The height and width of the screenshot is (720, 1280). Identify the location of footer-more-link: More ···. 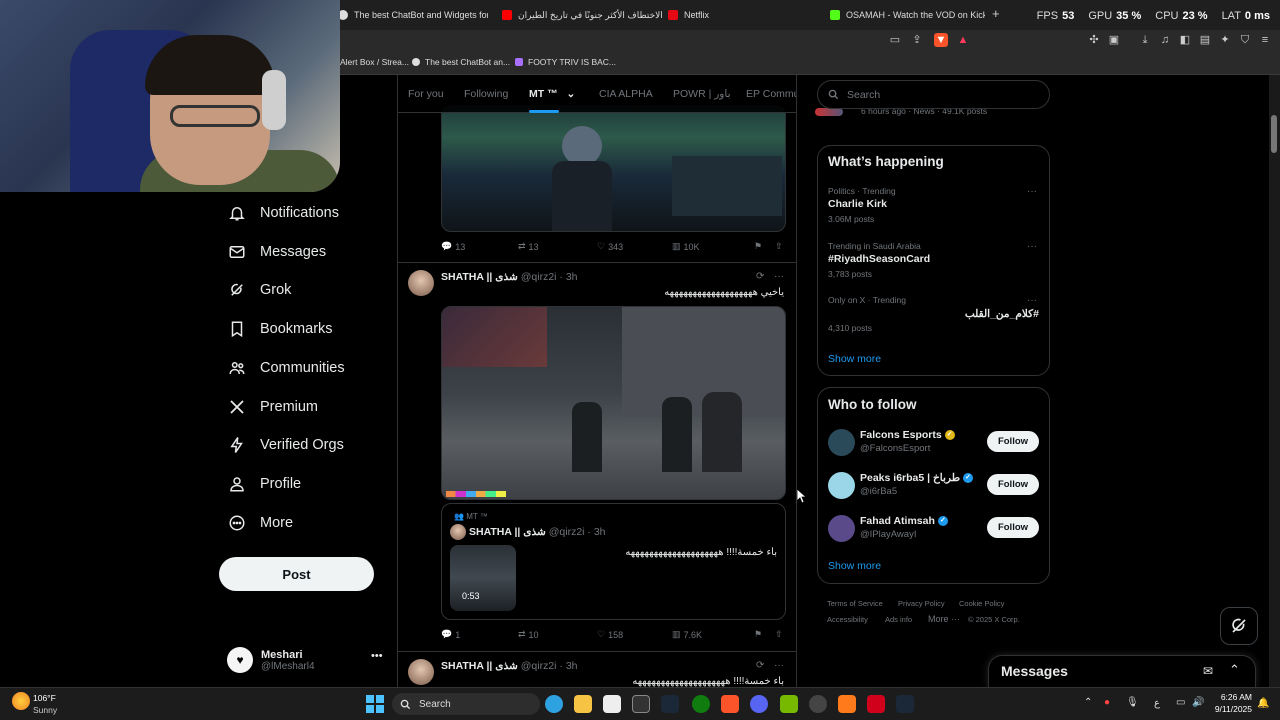
(944, 619).